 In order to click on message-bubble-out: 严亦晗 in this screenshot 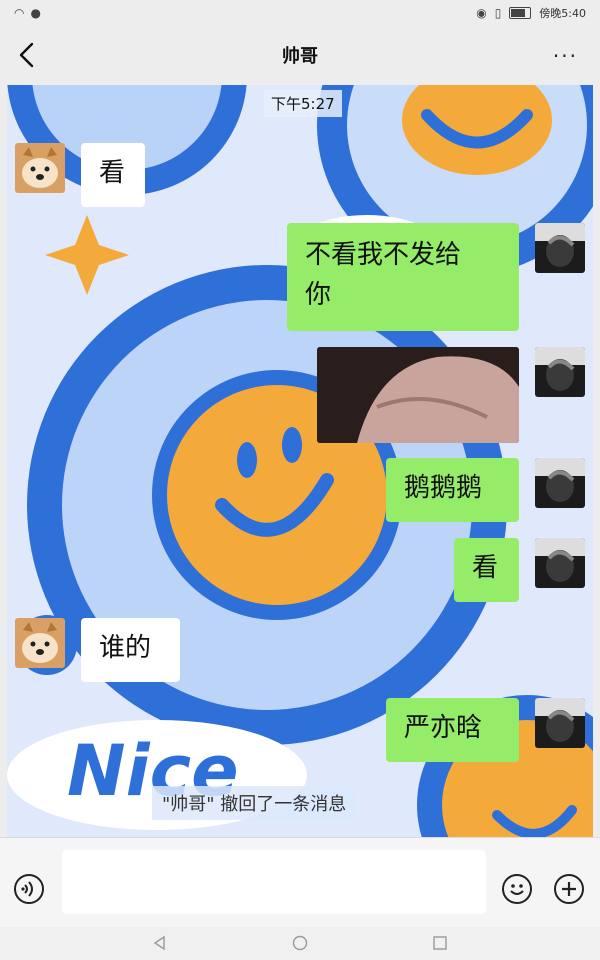, I will do `click(452, 730)`.